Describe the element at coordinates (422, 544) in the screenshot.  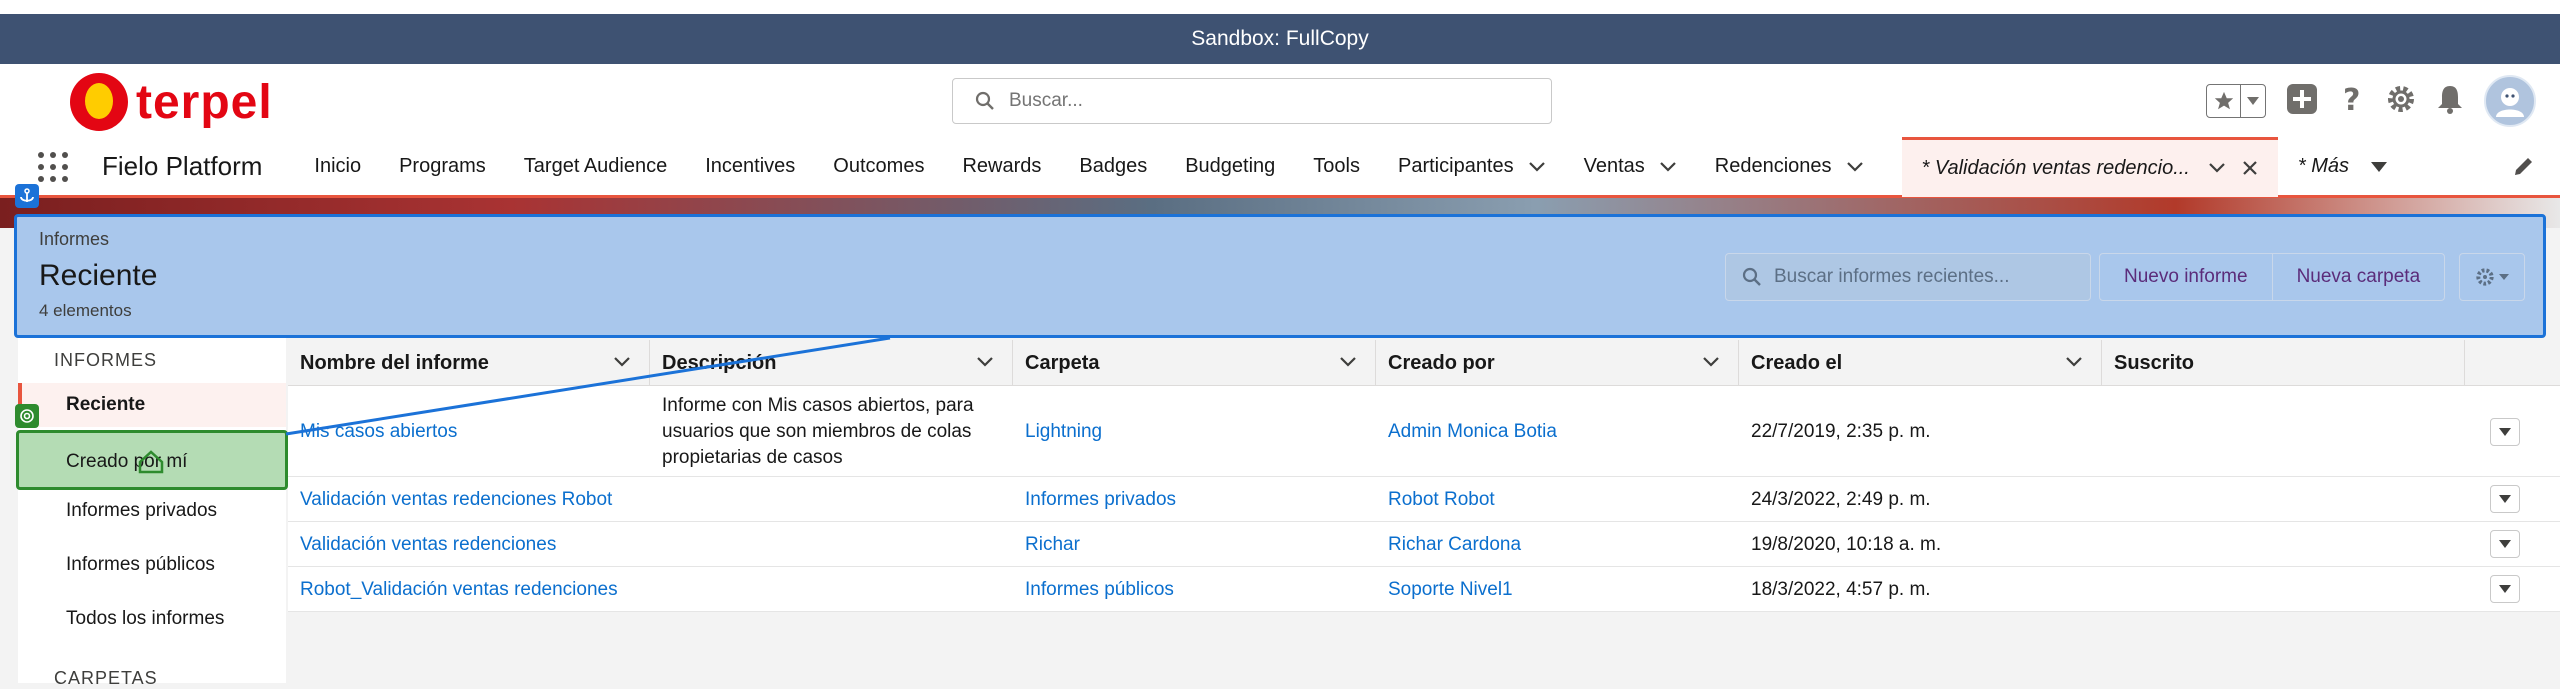
I see `report-name-link: Validación ventas redenciones` at that location.